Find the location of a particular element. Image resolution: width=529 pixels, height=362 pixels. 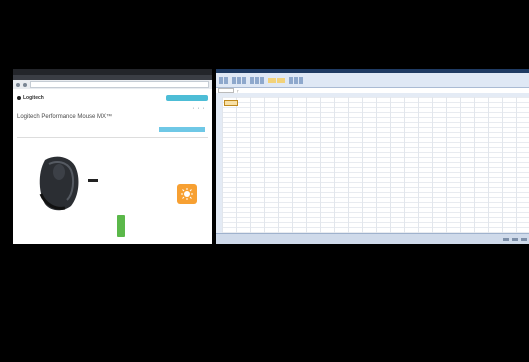

cell-style-icon is located at coordinates (272, 80).